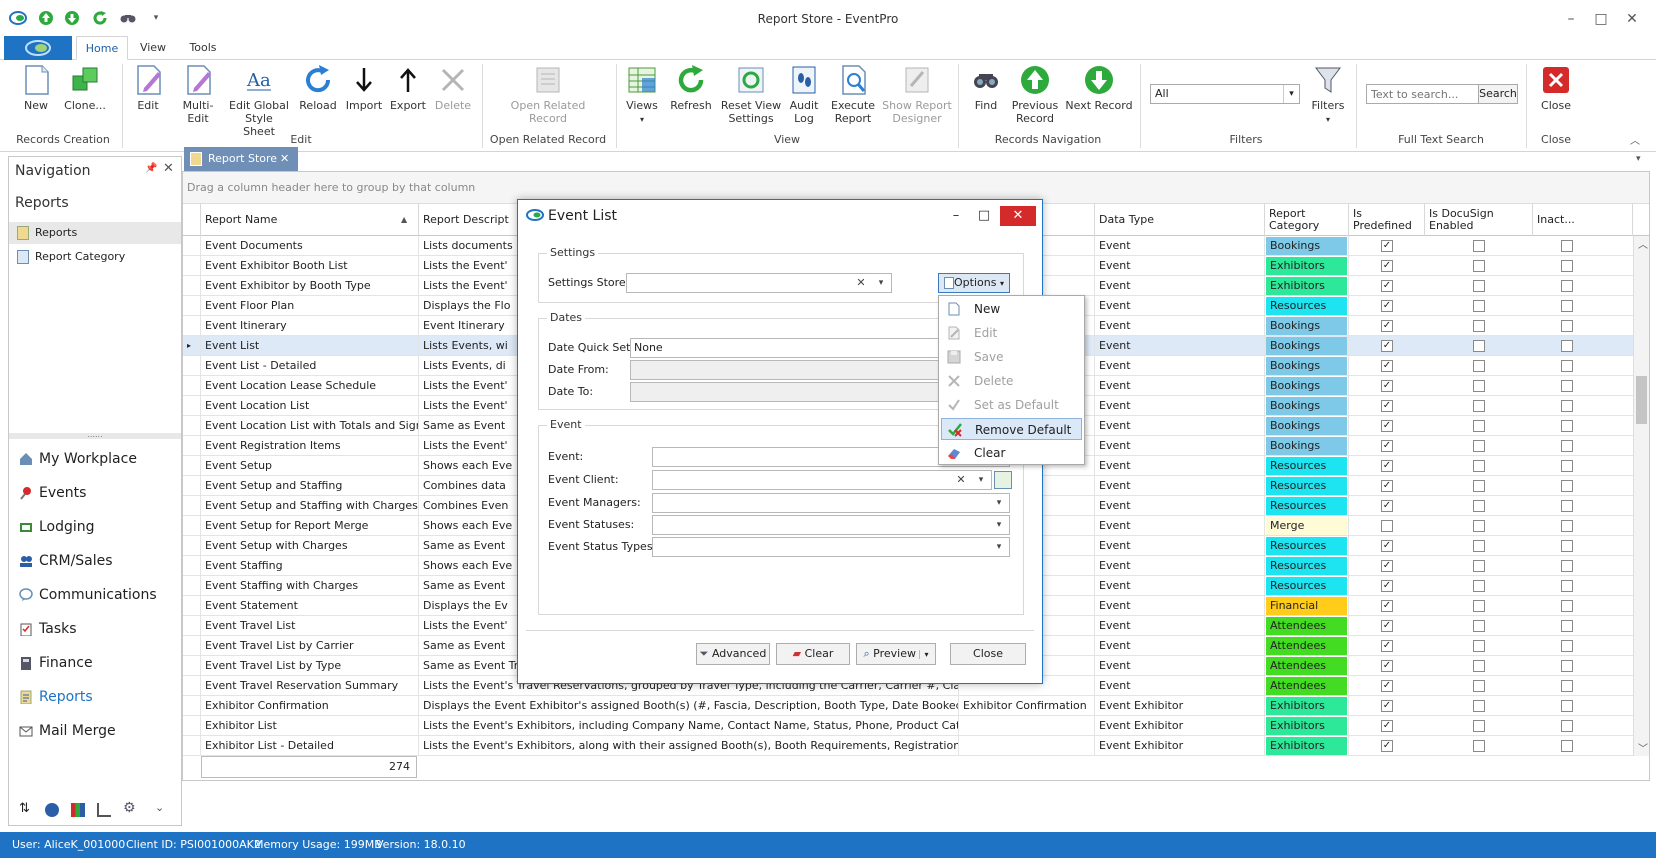 Image resolution: width=1656 pixels, height=858 pixels. Describe the element at coordinates (1643, 243) in the screenshot. I see `scroll-up-icon: ︿` at that location.